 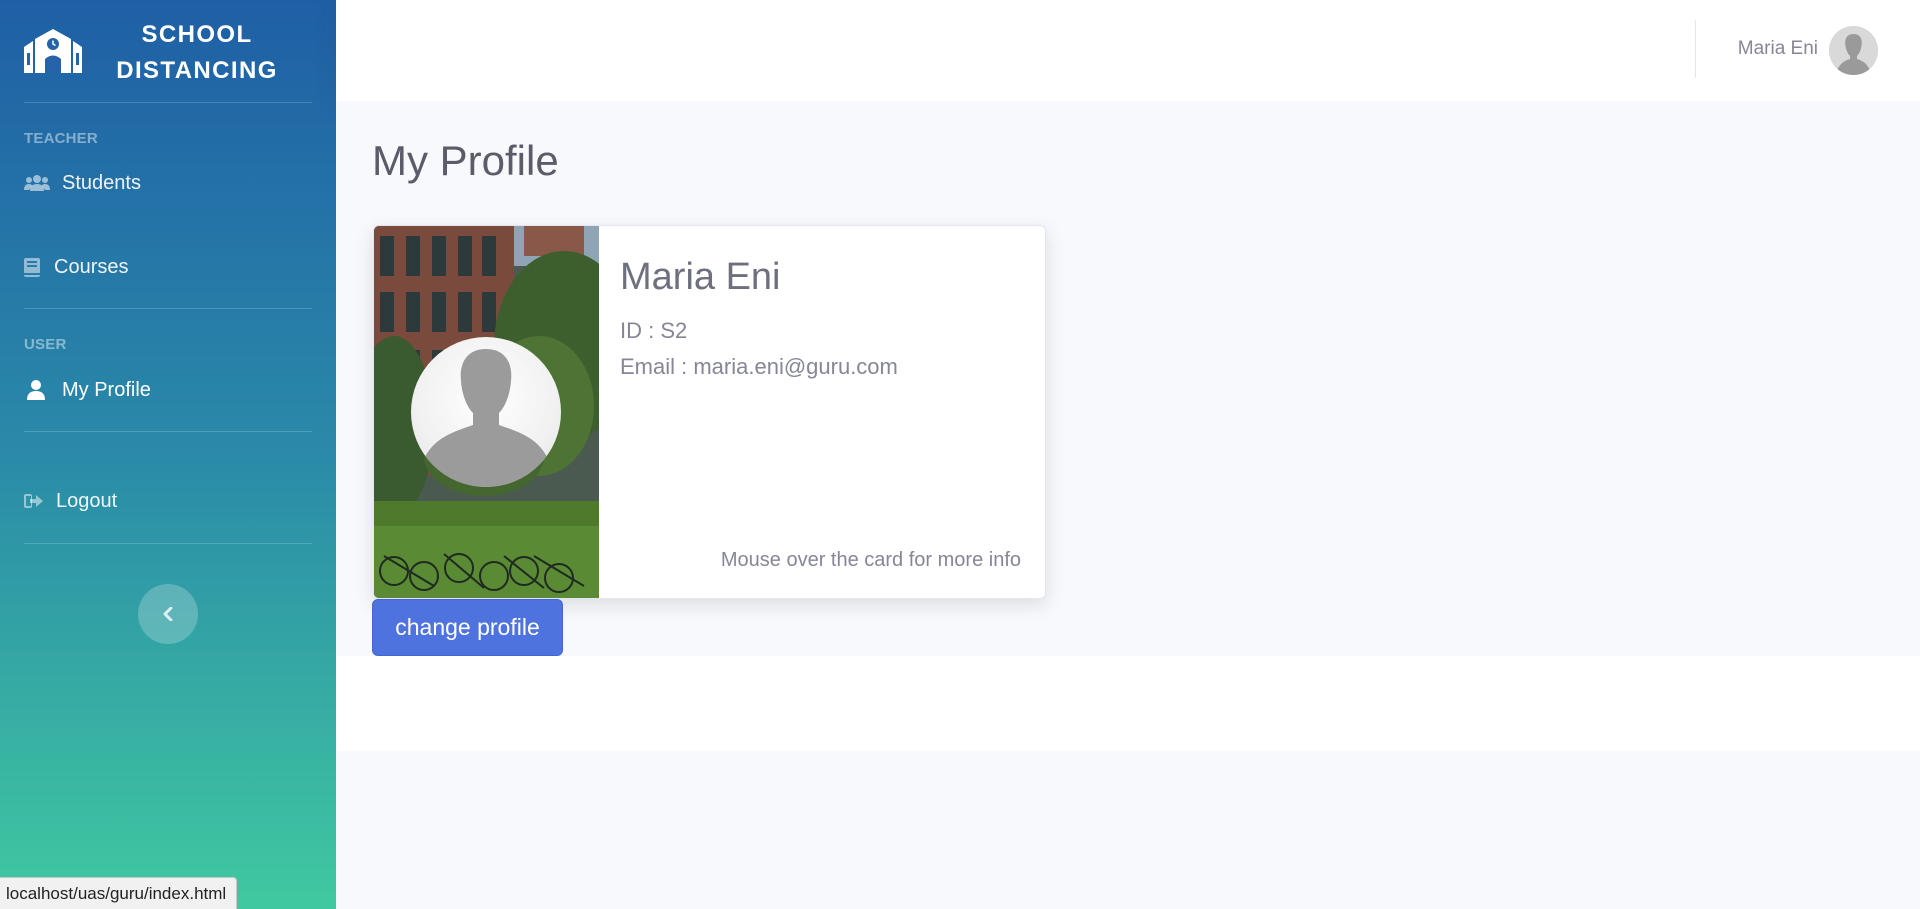 I want to click on sidebar-toggle-button, so click(x=168, y=614).